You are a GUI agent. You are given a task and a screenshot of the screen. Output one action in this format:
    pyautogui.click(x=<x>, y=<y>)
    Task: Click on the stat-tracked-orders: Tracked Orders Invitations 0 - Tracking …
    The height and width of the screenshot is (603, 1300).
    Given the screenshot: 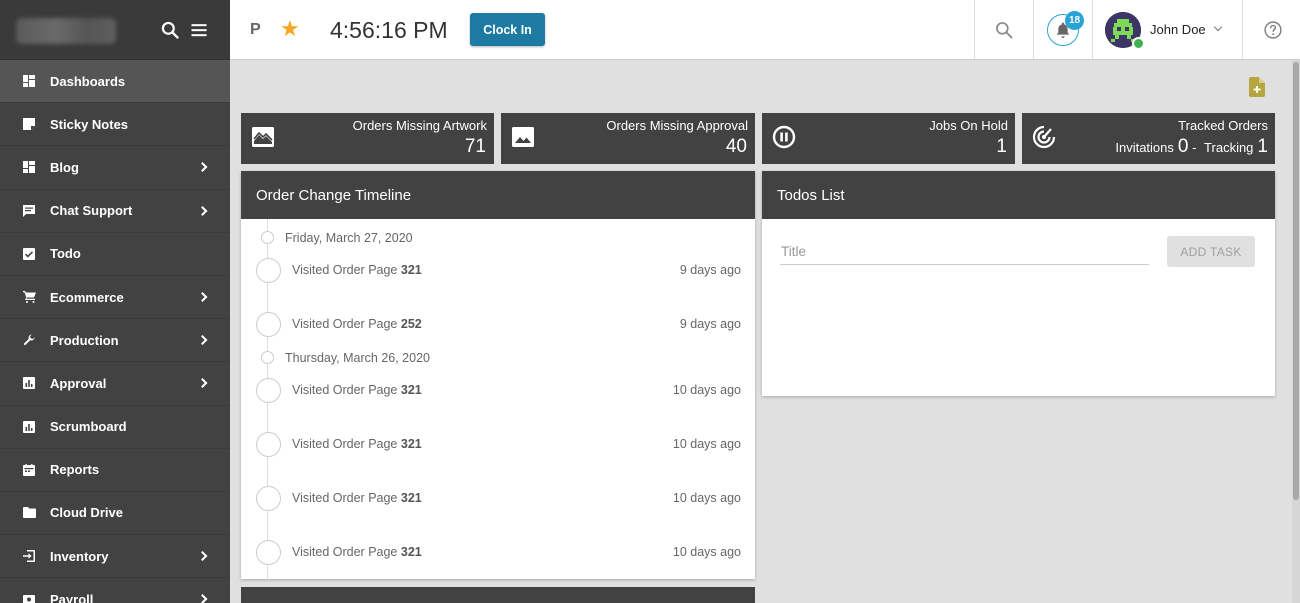 What is the action you would take?
    pyautogui.click(x=1148, y=138)
    